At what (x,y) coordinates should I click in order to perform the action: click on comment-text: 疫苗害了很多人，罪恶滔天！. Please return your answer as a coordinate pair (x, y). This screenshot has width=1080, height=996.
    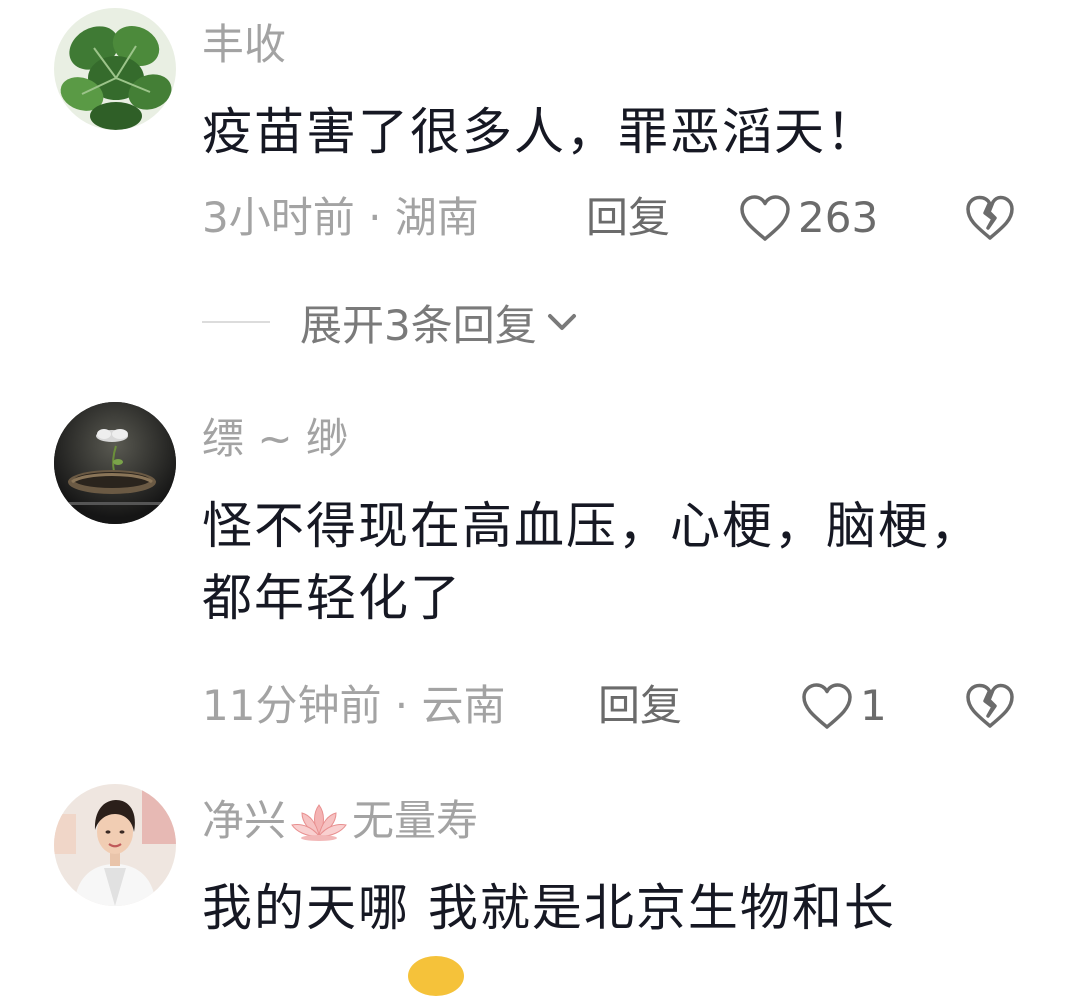
    Looking at the image, I should click on (540, 132).